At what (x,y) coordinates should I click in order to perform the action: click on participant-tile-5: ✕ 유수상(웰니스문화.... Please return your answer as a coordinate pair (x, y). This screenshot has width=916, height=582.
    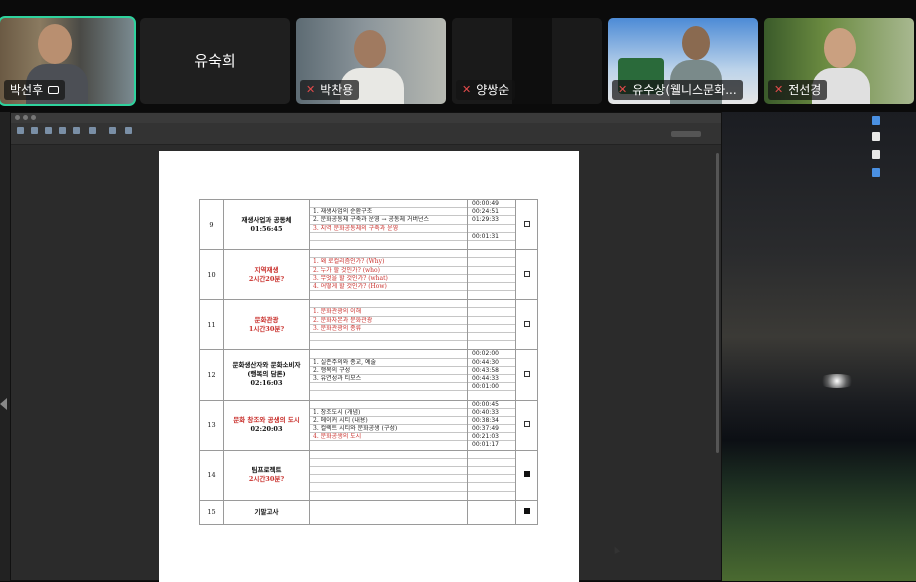
    Looking at the image, I should click on (683, 61).